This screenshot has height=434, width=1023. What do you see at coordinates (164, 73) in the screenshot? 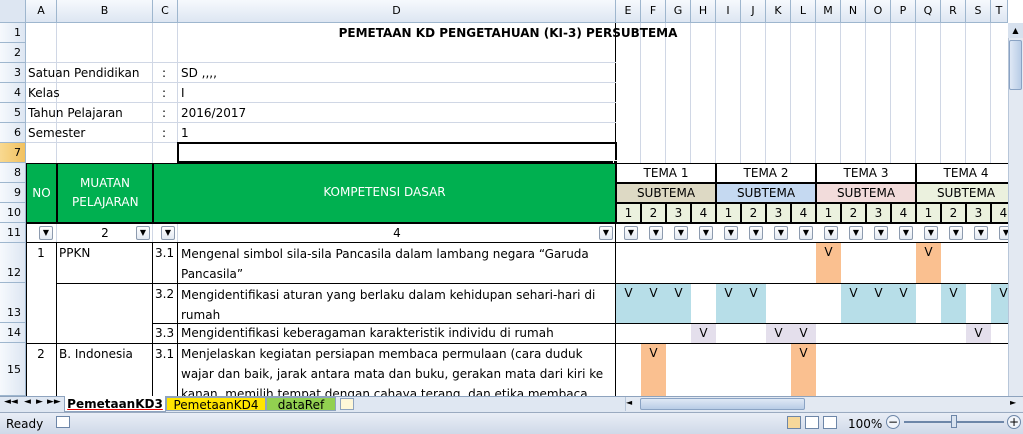
I see `info-sep-satuan: :` at bounding box center [164, 73].